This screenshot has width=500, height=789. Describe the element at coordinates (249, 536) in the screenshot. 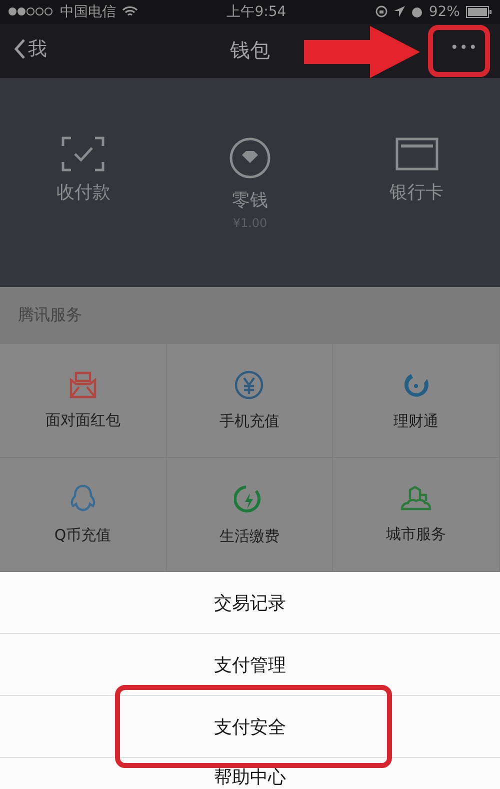

I see `service-label: 生活缴费` at that location.